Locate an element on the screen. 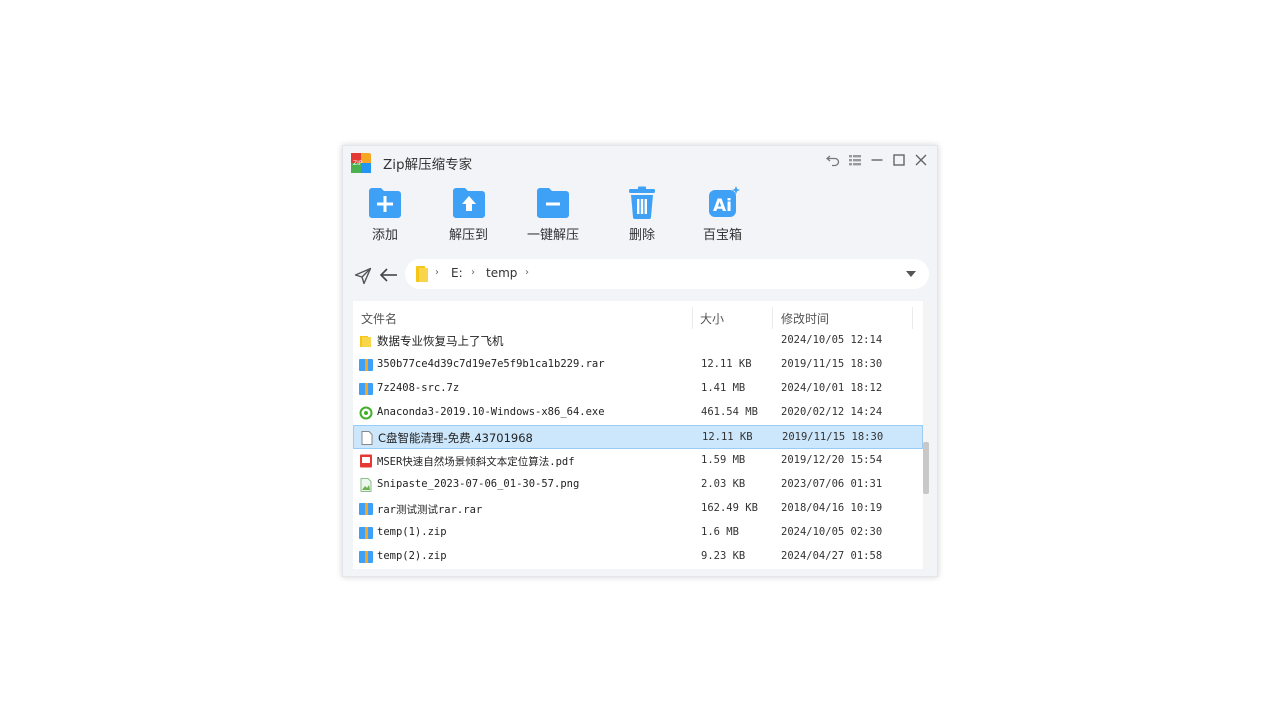 This screenshot has width=1280, height=720. ai-toolbox-icon: Ai is located at coordinates (724, 201).